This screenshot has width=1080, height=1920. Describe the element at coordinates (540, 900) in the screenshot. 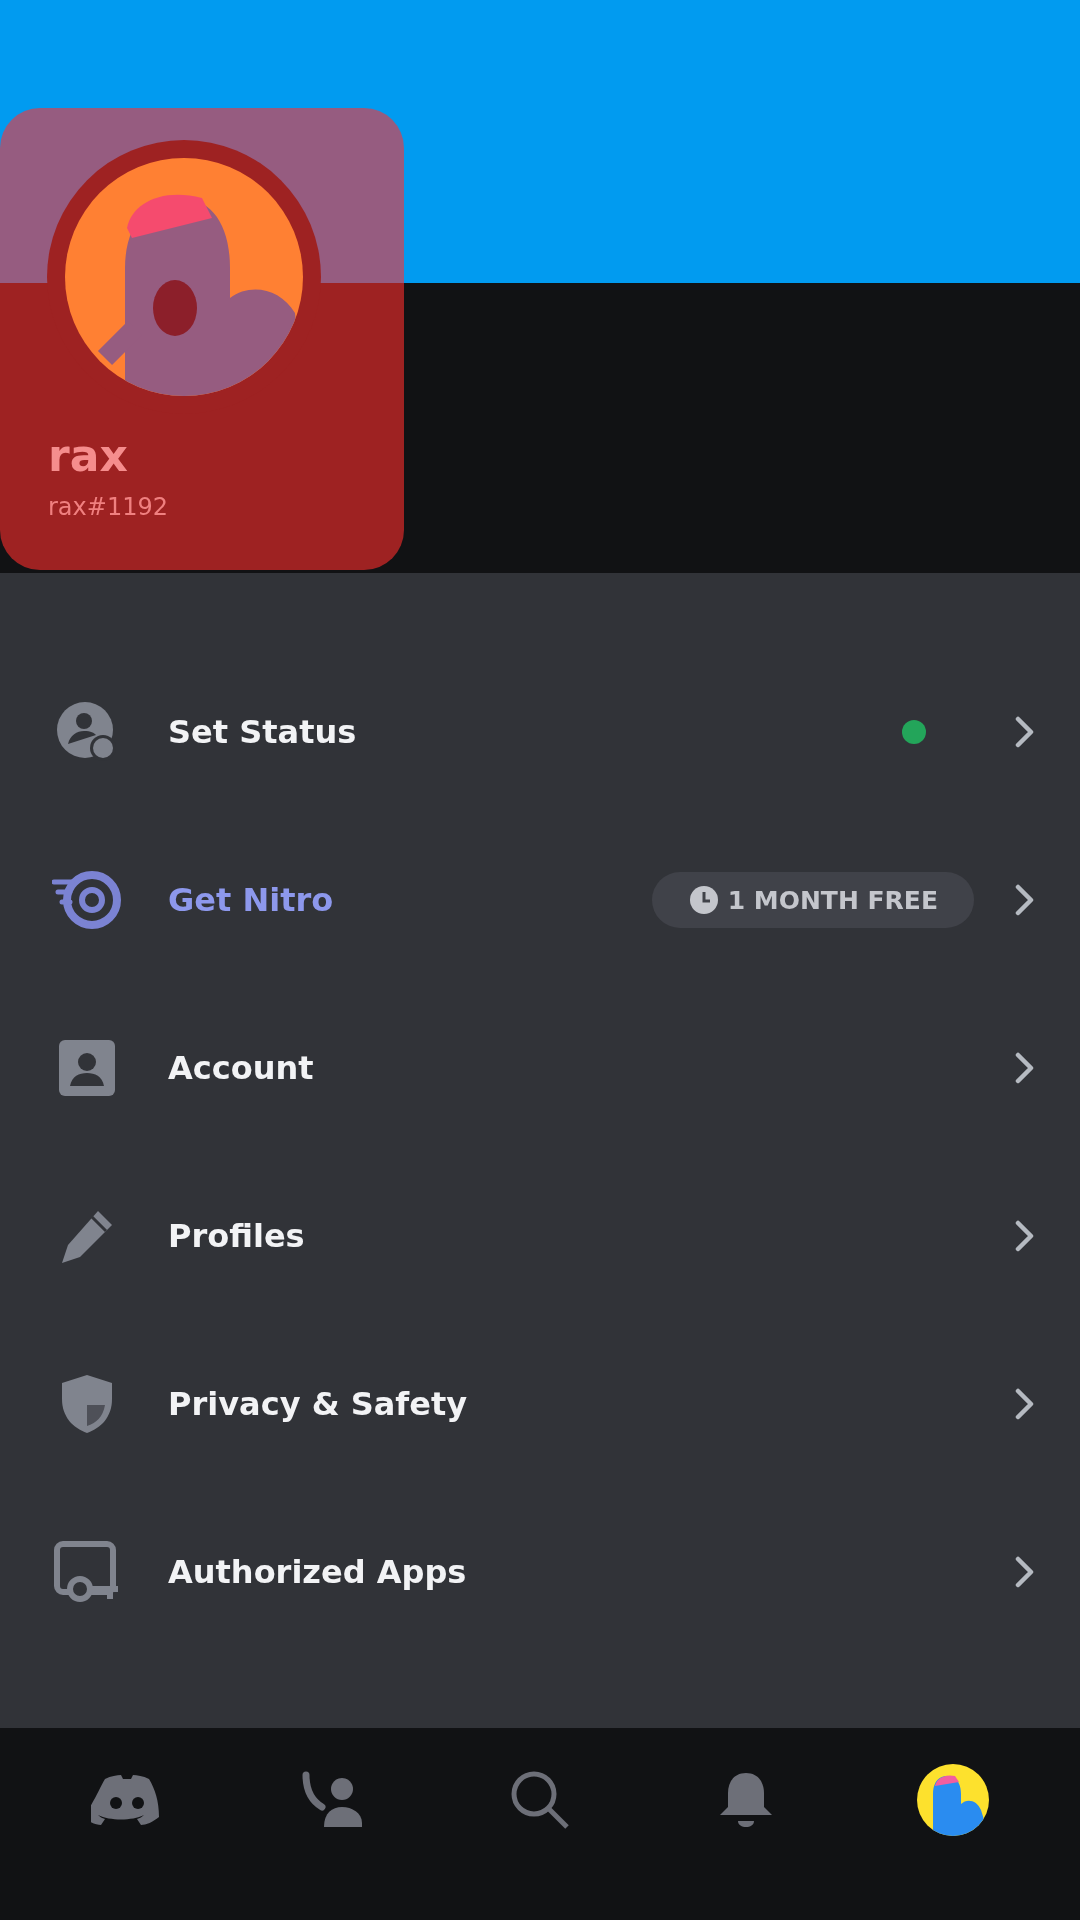

I see `settings-item: Get Nitro 1 MONTH FREE` at that location.